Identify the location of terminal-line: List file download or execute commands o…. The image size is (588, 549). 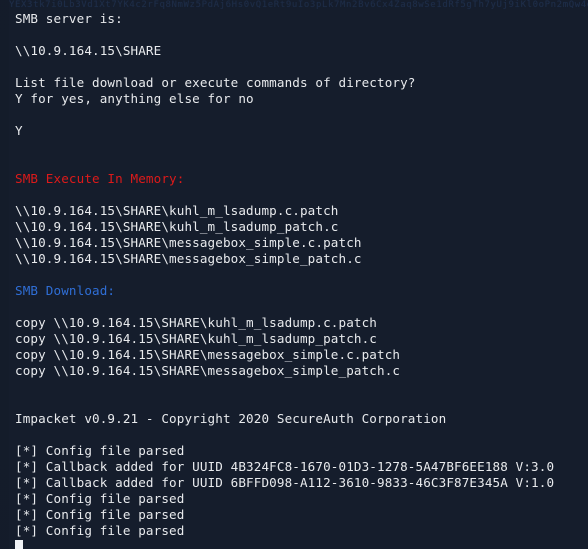
(215, 82).